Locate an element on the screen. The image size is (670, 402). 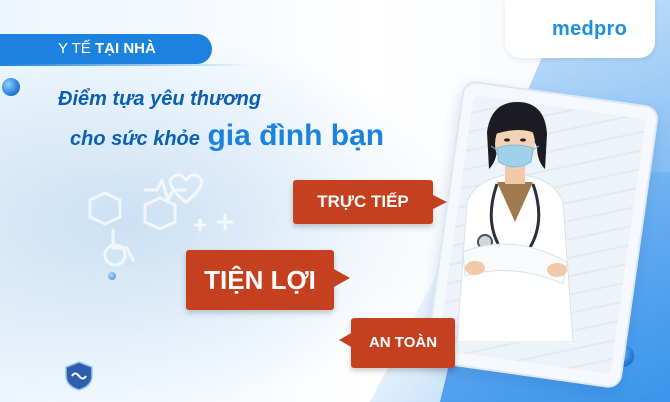
badge-an-toan: AN TOÀN is located at coordinates (397, 343).